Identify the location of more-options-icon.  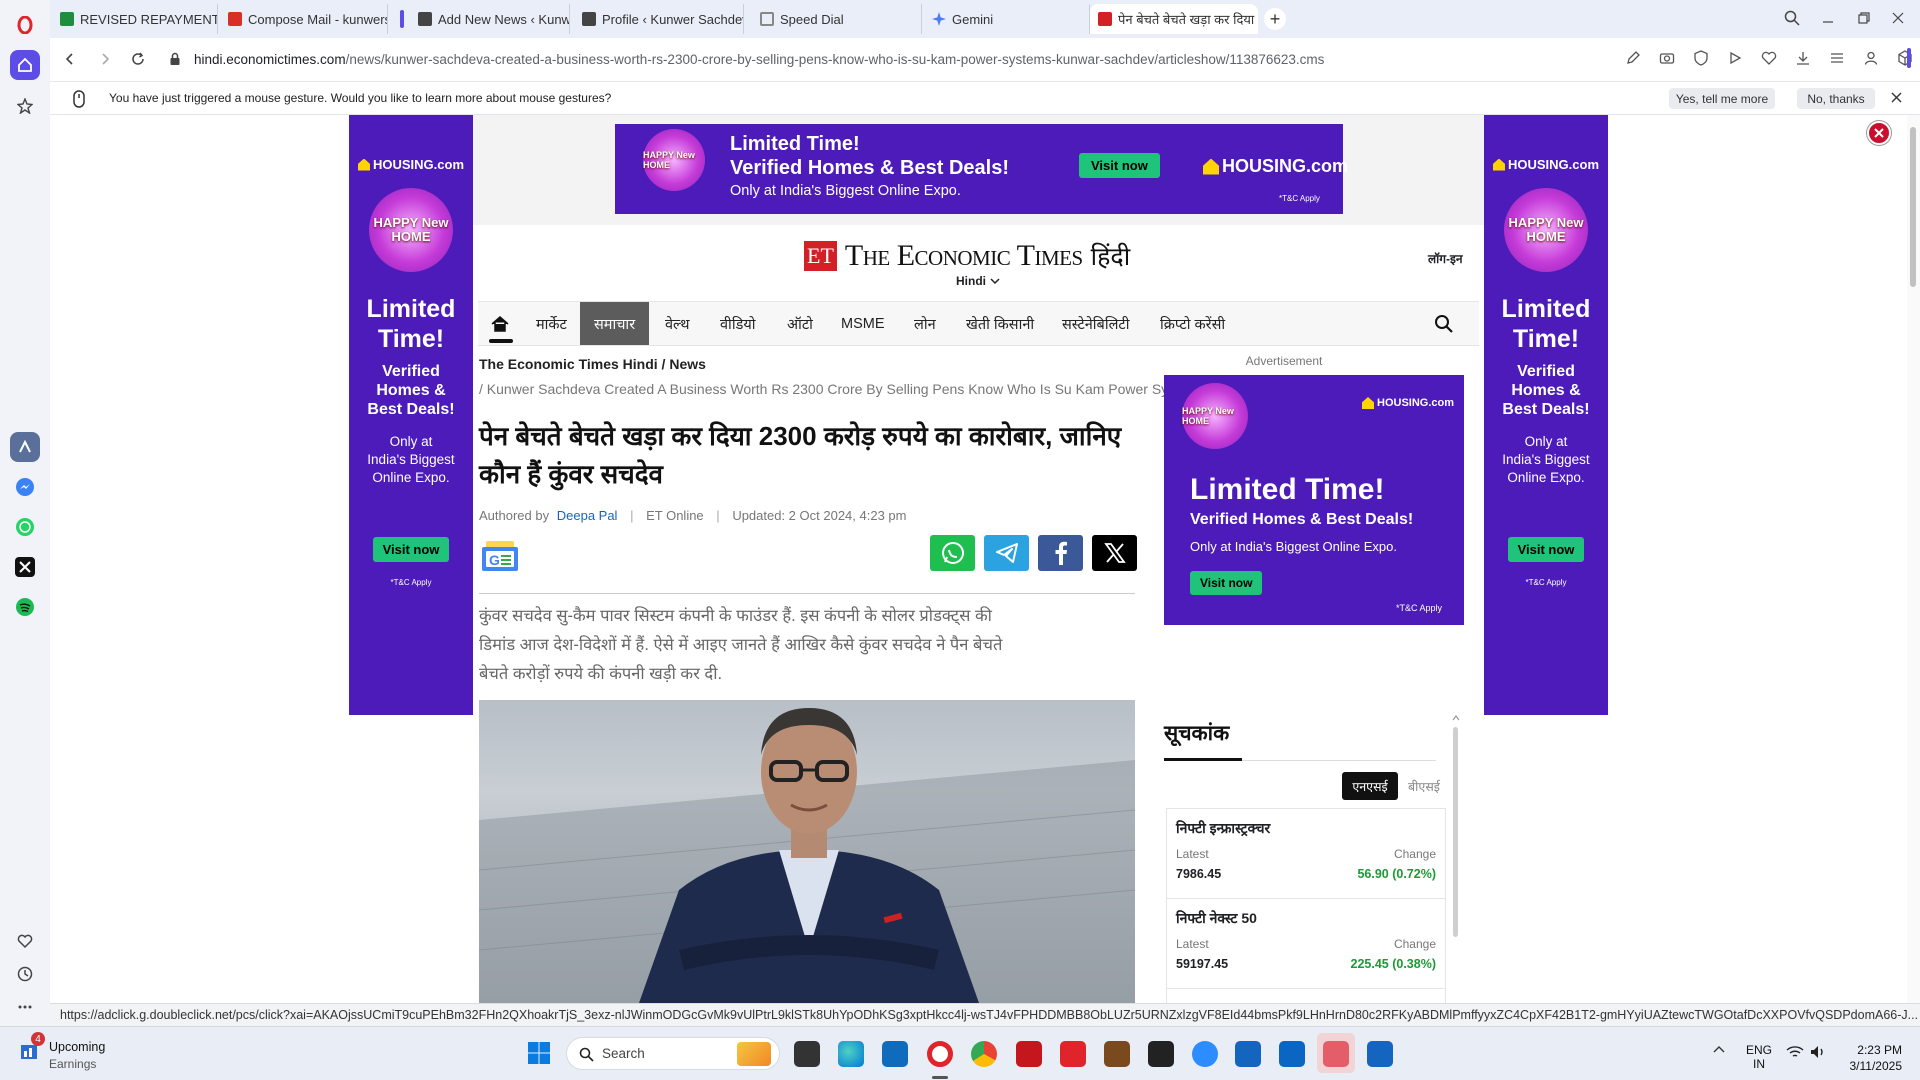
(25, 1007).